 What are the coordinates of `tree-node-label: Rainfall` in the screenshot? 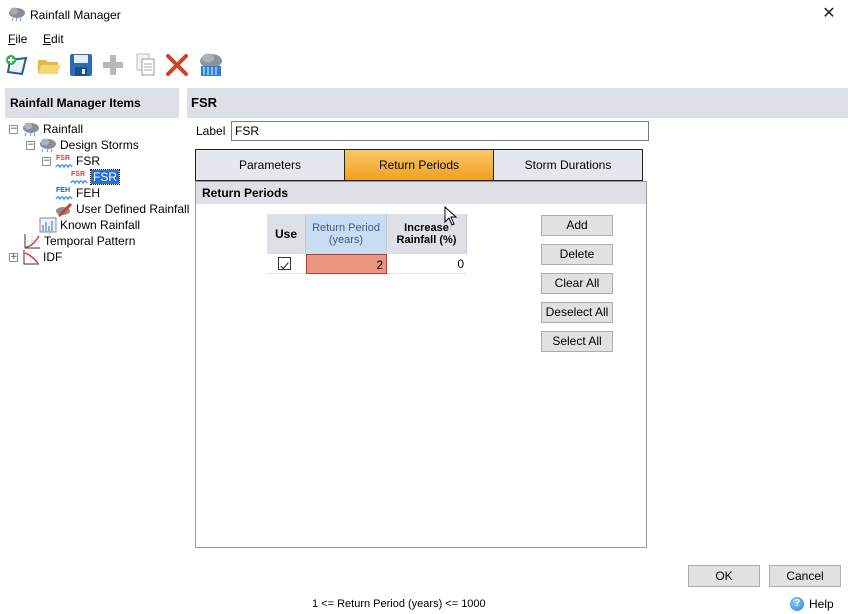 It's located at (63, 129).